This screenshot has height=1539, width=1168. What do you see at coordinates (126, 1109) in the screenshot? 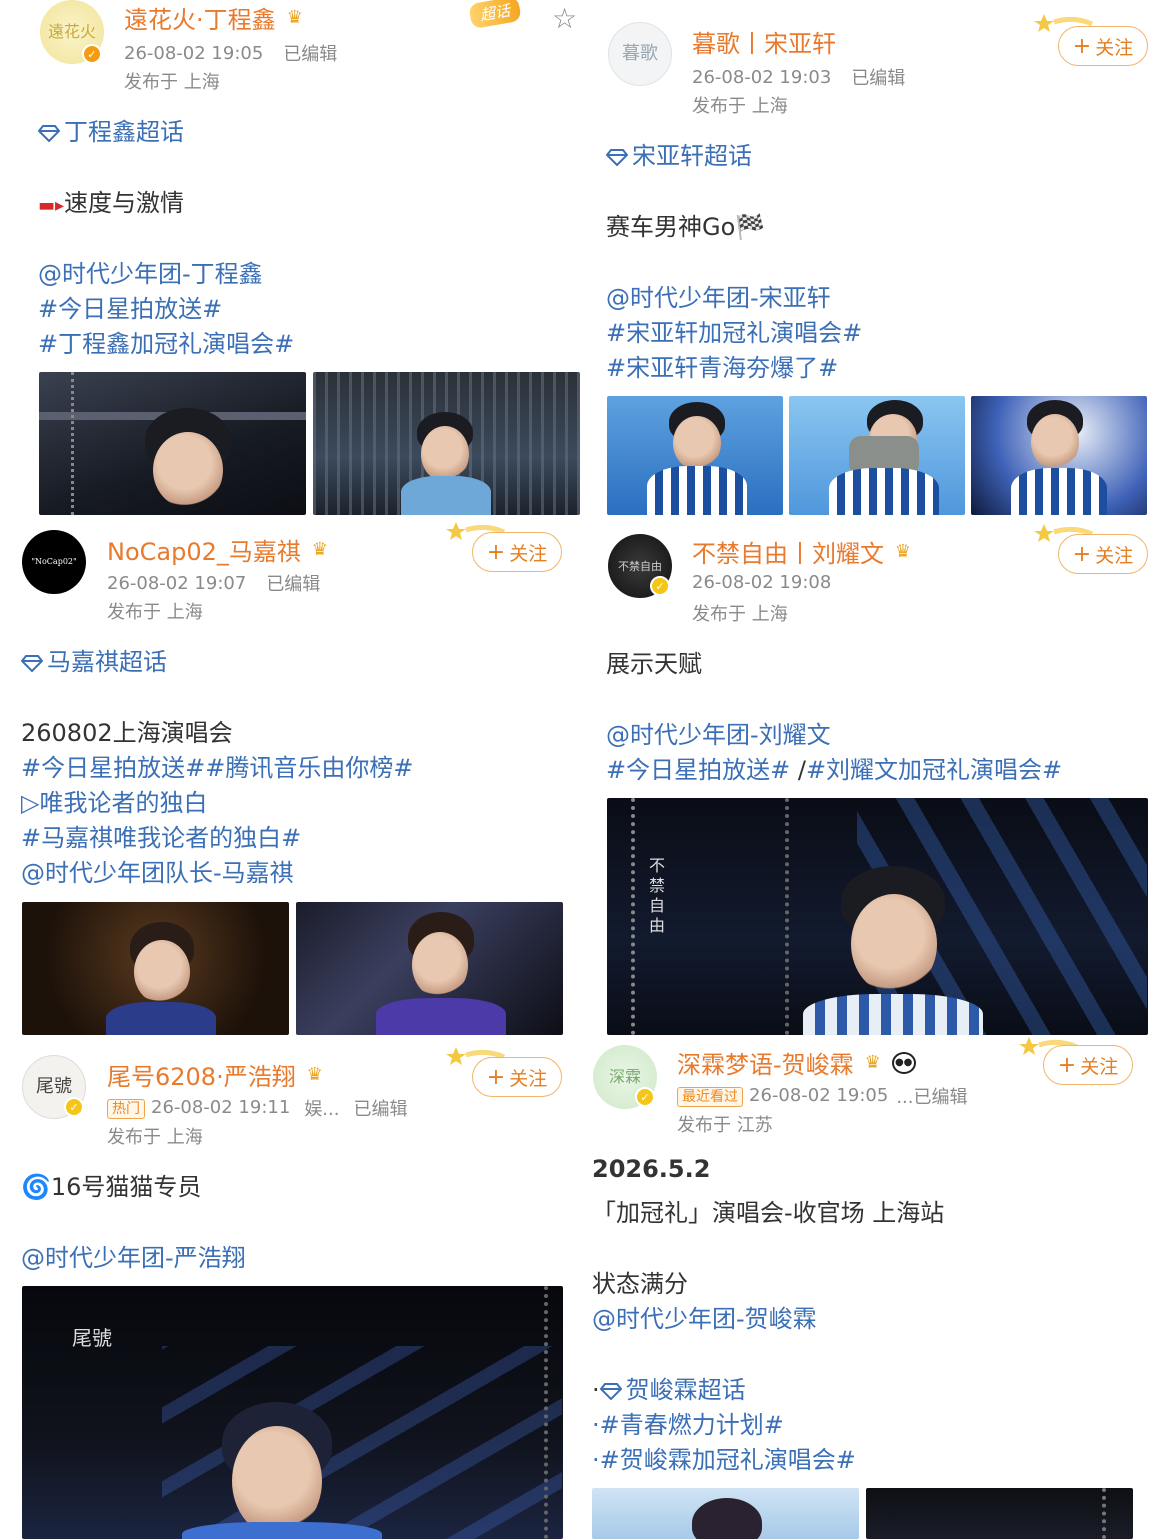
I see `hot-badge: 热门` at bounding box center [126, 1109].